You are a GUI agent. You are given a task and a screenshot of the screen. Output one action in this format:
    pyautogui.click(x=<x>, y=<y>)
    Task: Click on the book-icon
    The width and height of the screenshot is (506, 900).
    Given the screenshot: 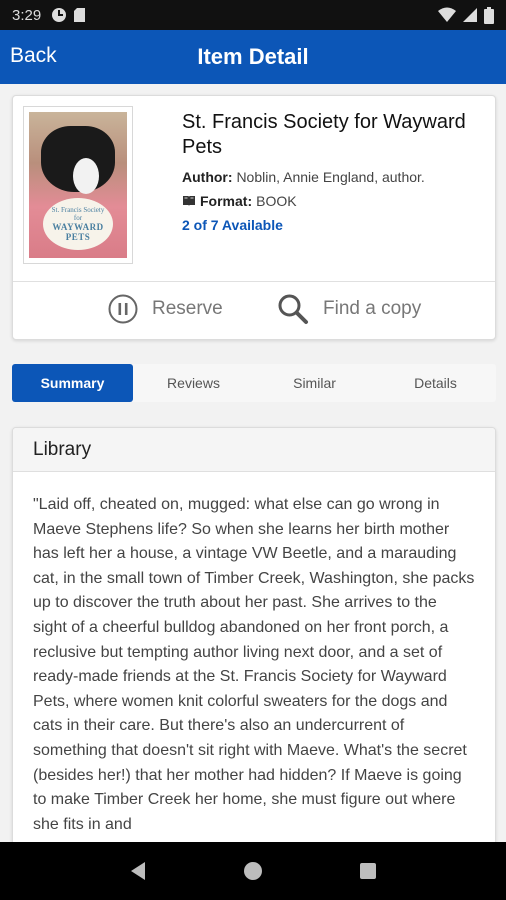 What is the action you would take?
    pyautogui.click(x=189, y=201)
    